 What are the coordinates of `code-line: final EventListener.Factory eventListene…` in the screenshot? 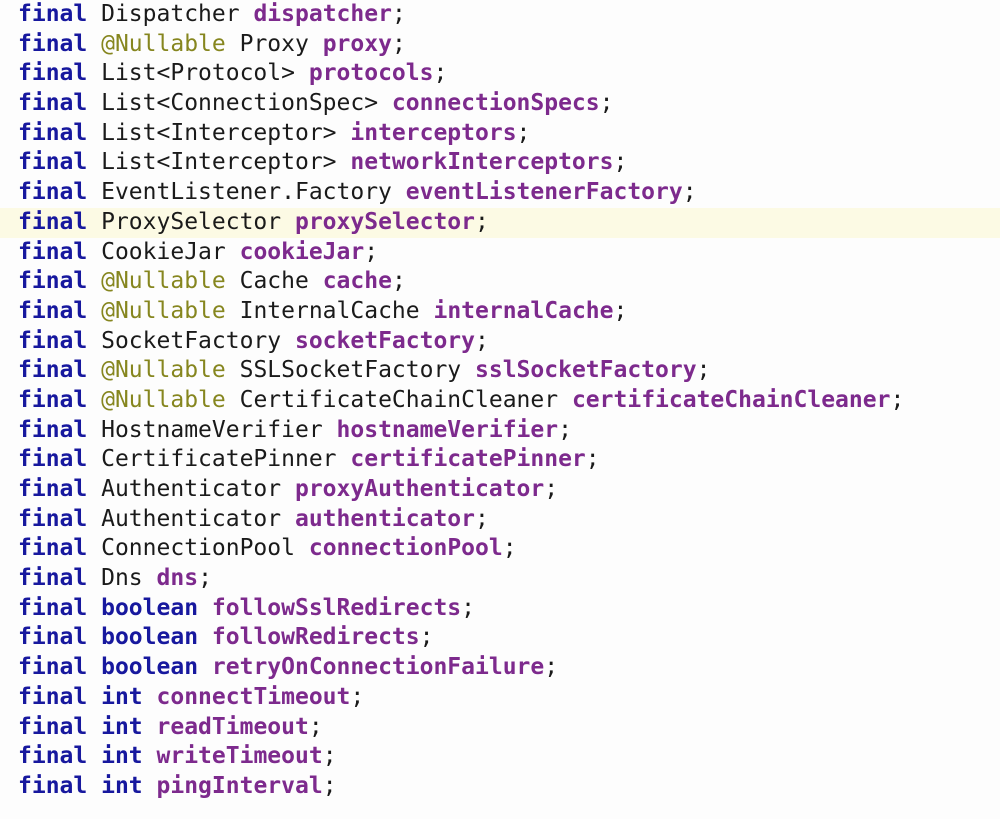 It's located at (500, 193).